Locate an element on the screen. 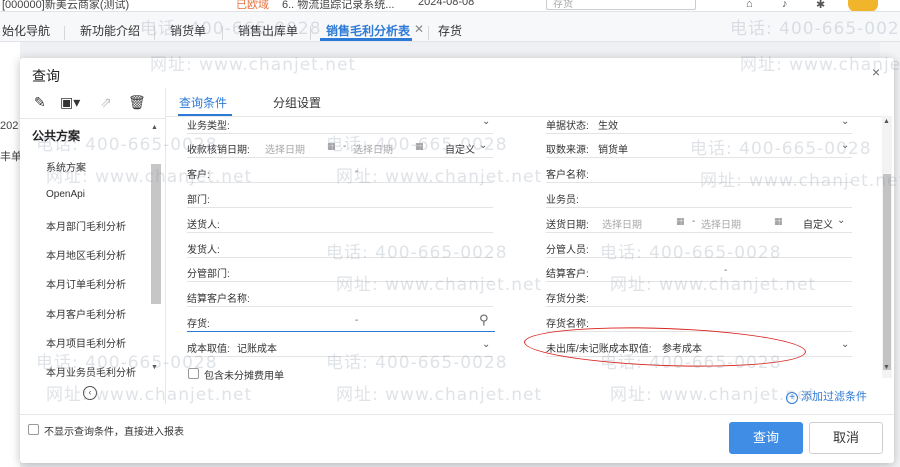  customer-range: 客户: - is located at coordinates (340, 173).